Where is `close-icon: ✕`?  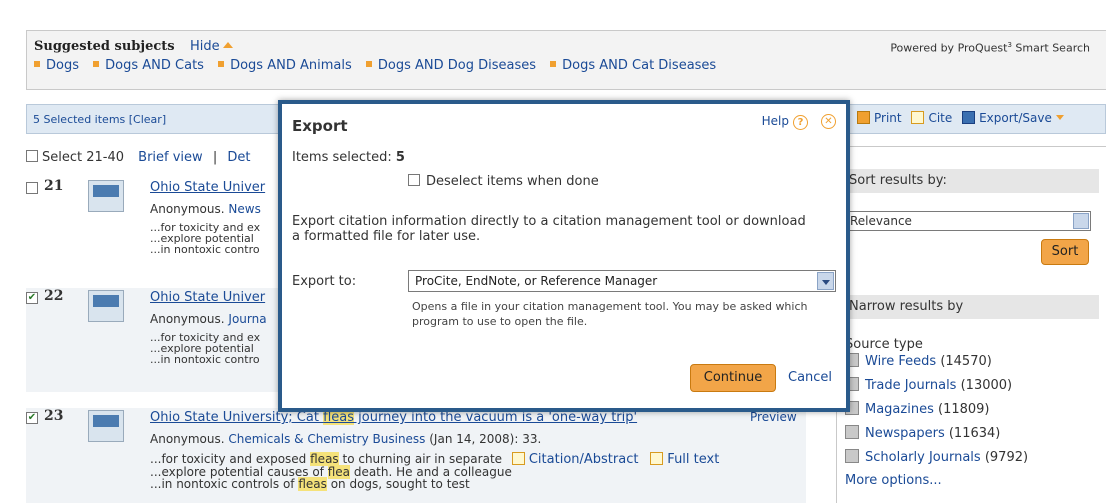 close-icon: ✕ is located at coordinates (828, 121).